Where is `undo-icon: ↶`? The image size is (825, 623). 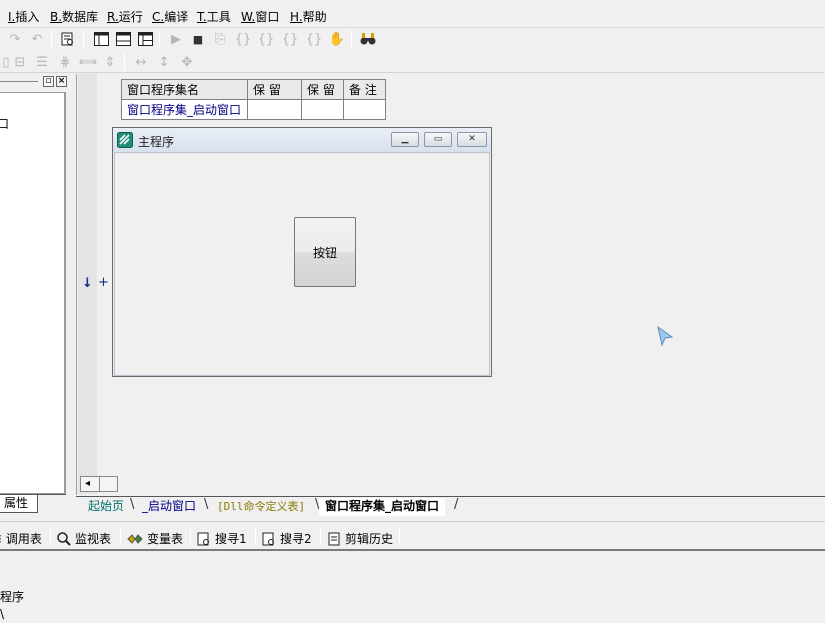 undo-icon: ↶ is located at coordinates (37, 39).